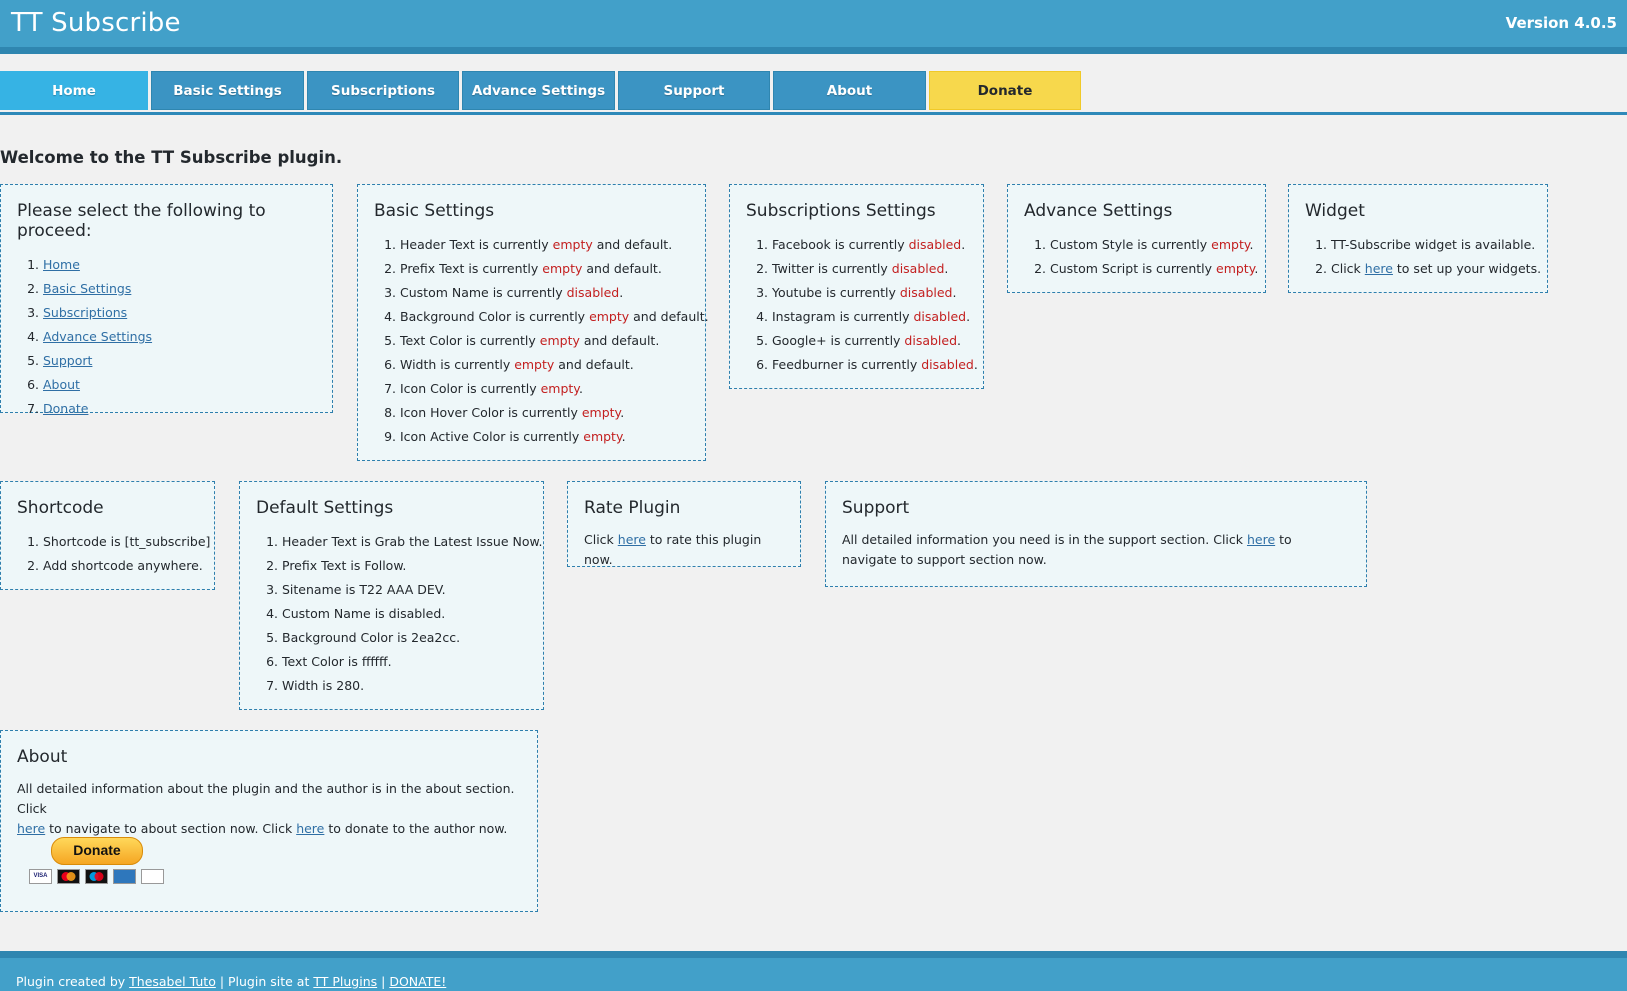 This screenshot has height=991, width=1627. I want to click on amex-card-icon, so click(124, 876).